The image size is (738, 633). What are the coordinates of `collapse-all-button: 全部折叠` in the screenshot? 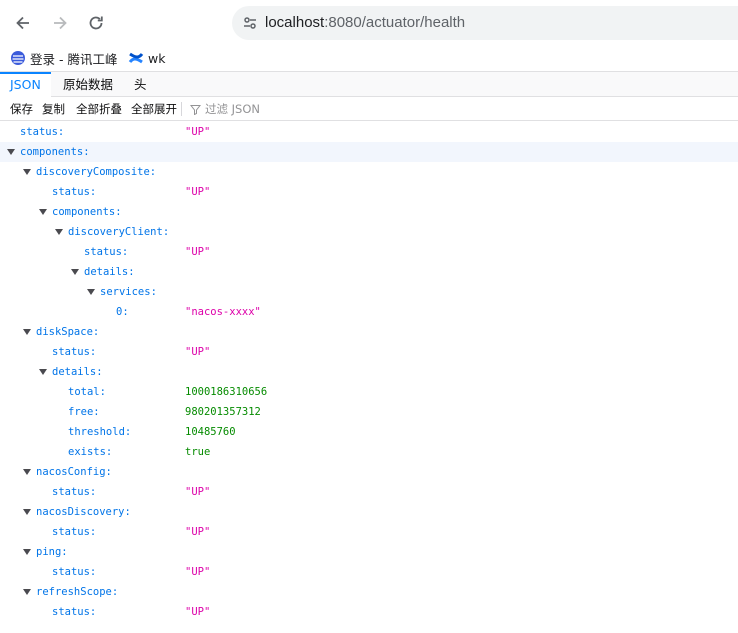 It's located at (99, 109).